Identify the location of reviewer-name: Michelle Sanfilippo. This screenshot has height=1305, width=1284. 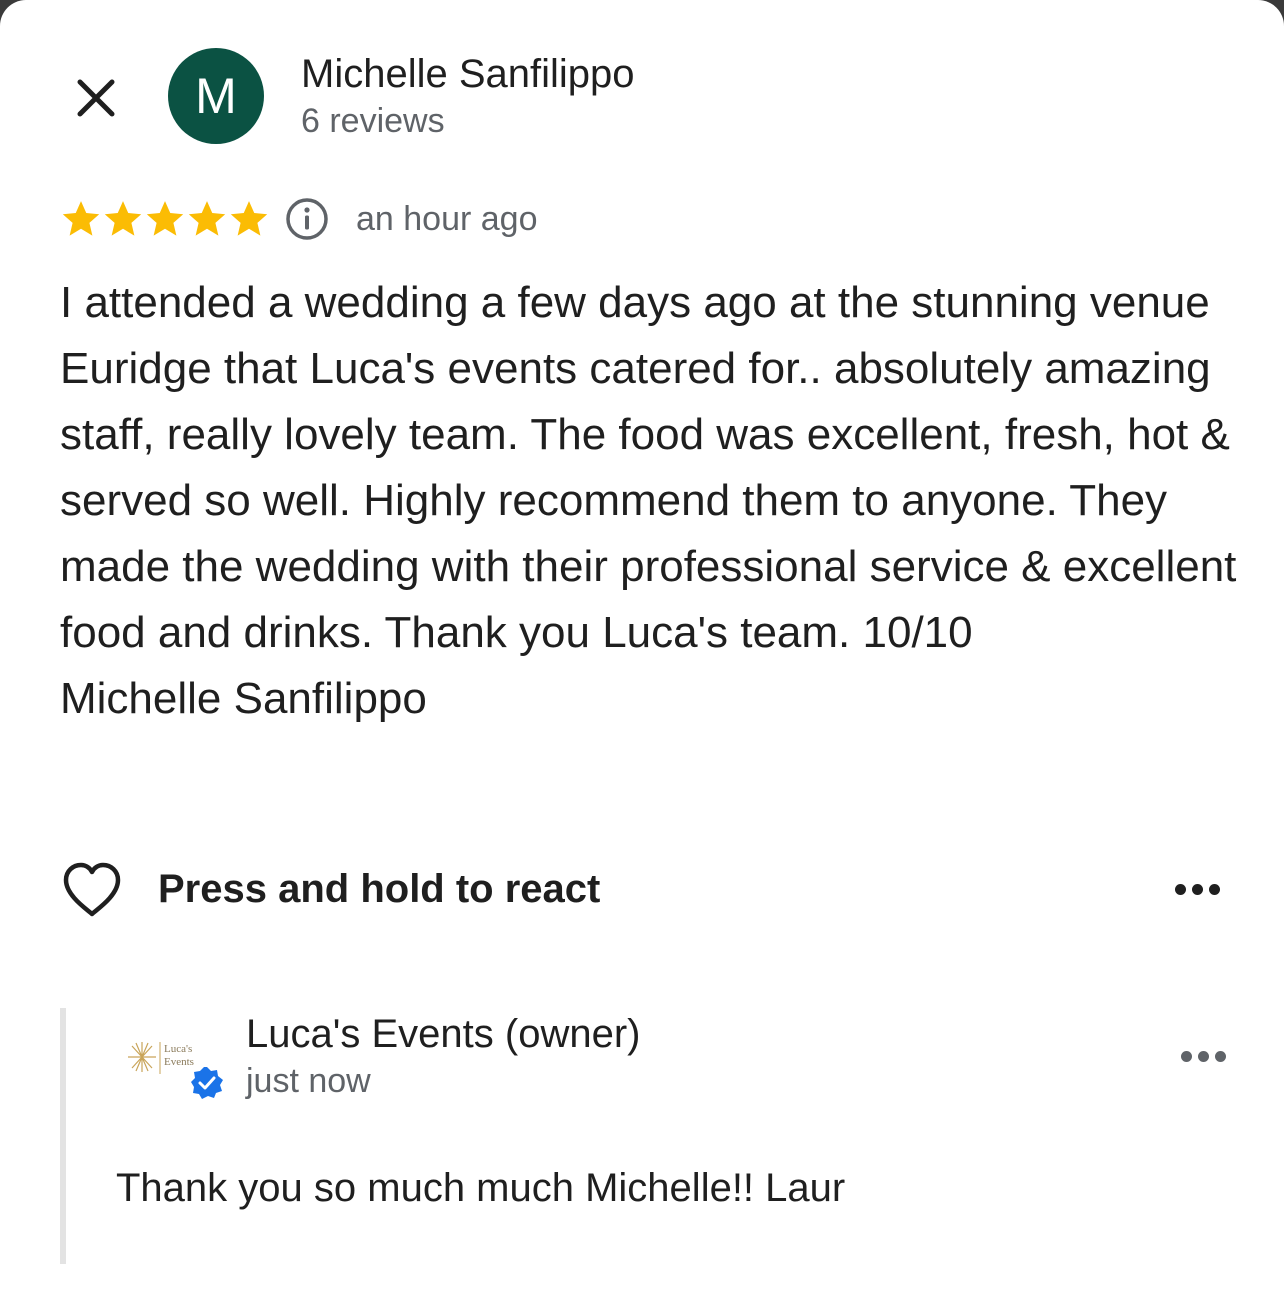
(468, 74).